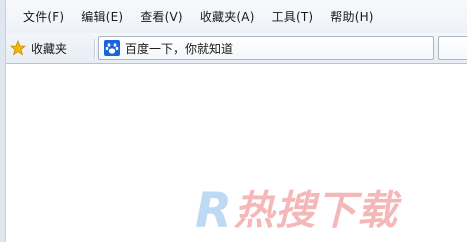  I want to click on watermark-letter: R, so click(213, 211).